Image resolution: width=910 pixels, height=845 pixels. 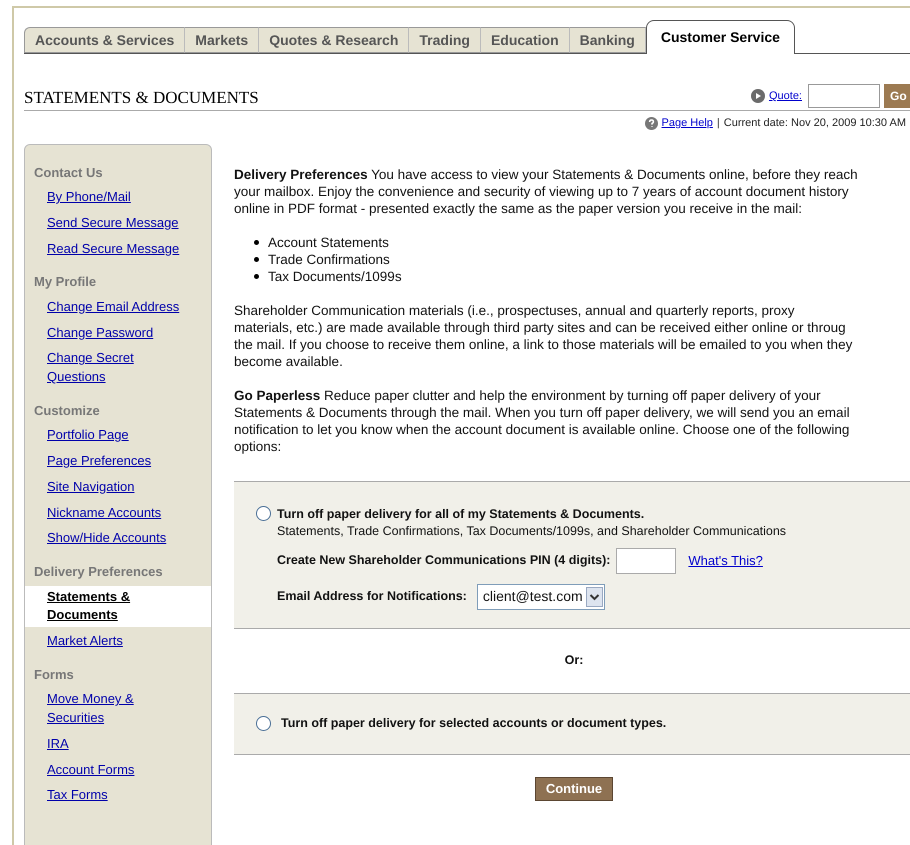 I want to click on sidebar-item: Account Forms, so click(x=118, y=770).